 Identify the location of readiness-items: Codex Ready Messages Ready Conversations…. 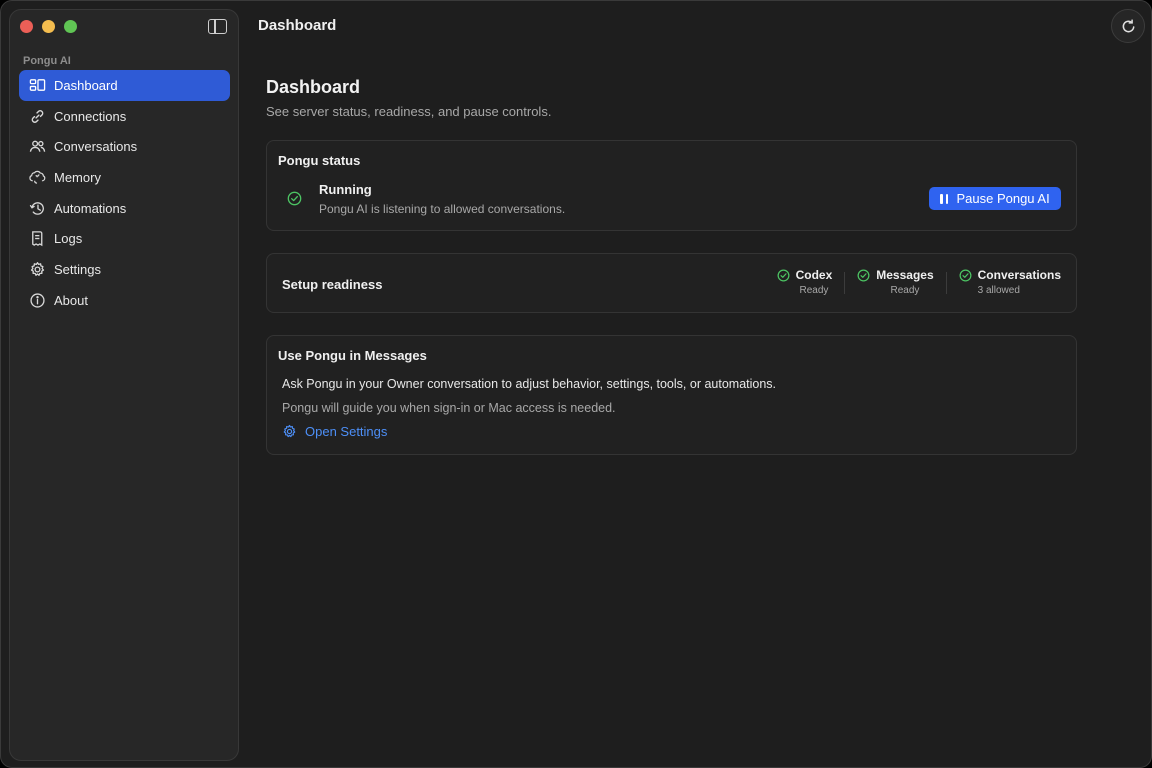
(919, 282).